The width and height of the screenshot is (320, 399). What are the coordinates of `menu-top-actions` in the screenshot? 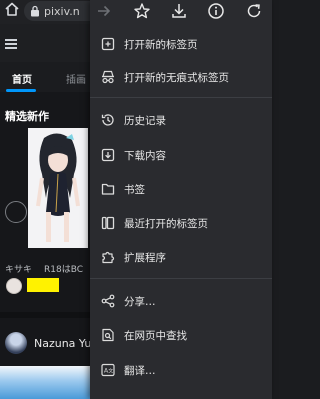 It's located at (181, 12).